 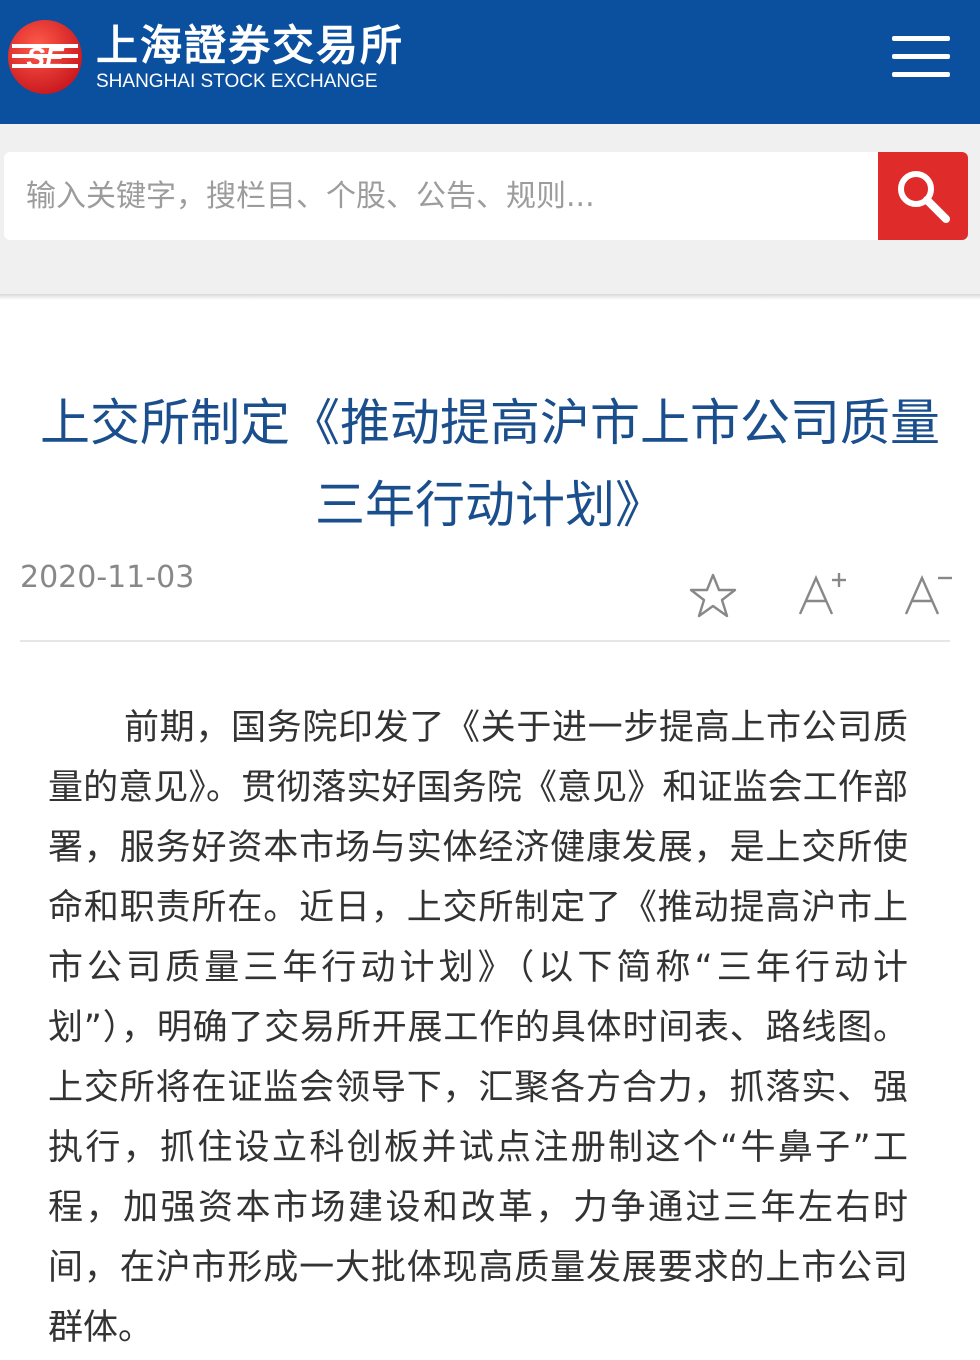 I want to click on font-decrease-icon, so click(x=929, y=595).